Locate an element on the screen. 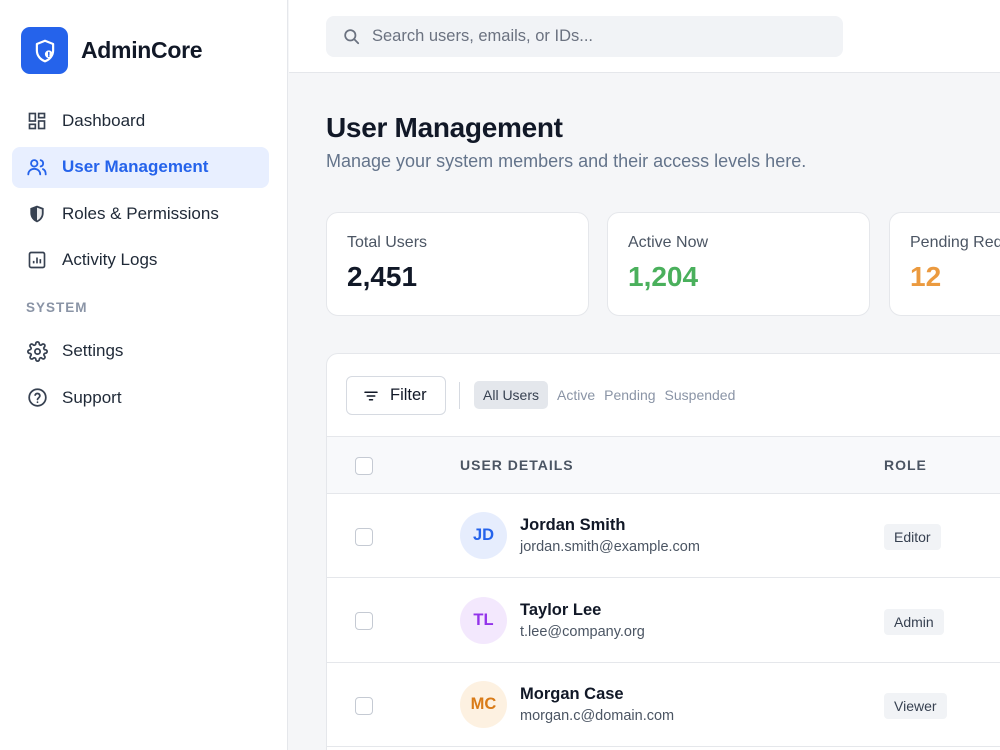  shield-icon is located at coordinates (37, 214).